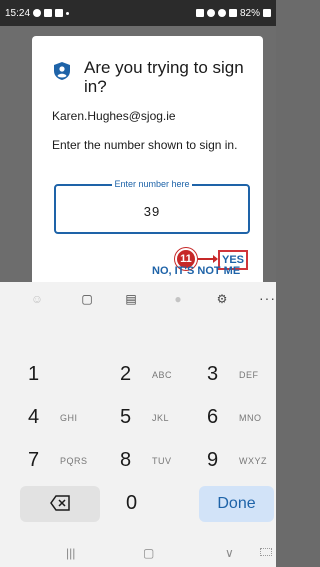  What do you see at coordinates (60, 418) in the screenshot?
I see `key-4: 4 GHI` at bounding box center [60, 418].